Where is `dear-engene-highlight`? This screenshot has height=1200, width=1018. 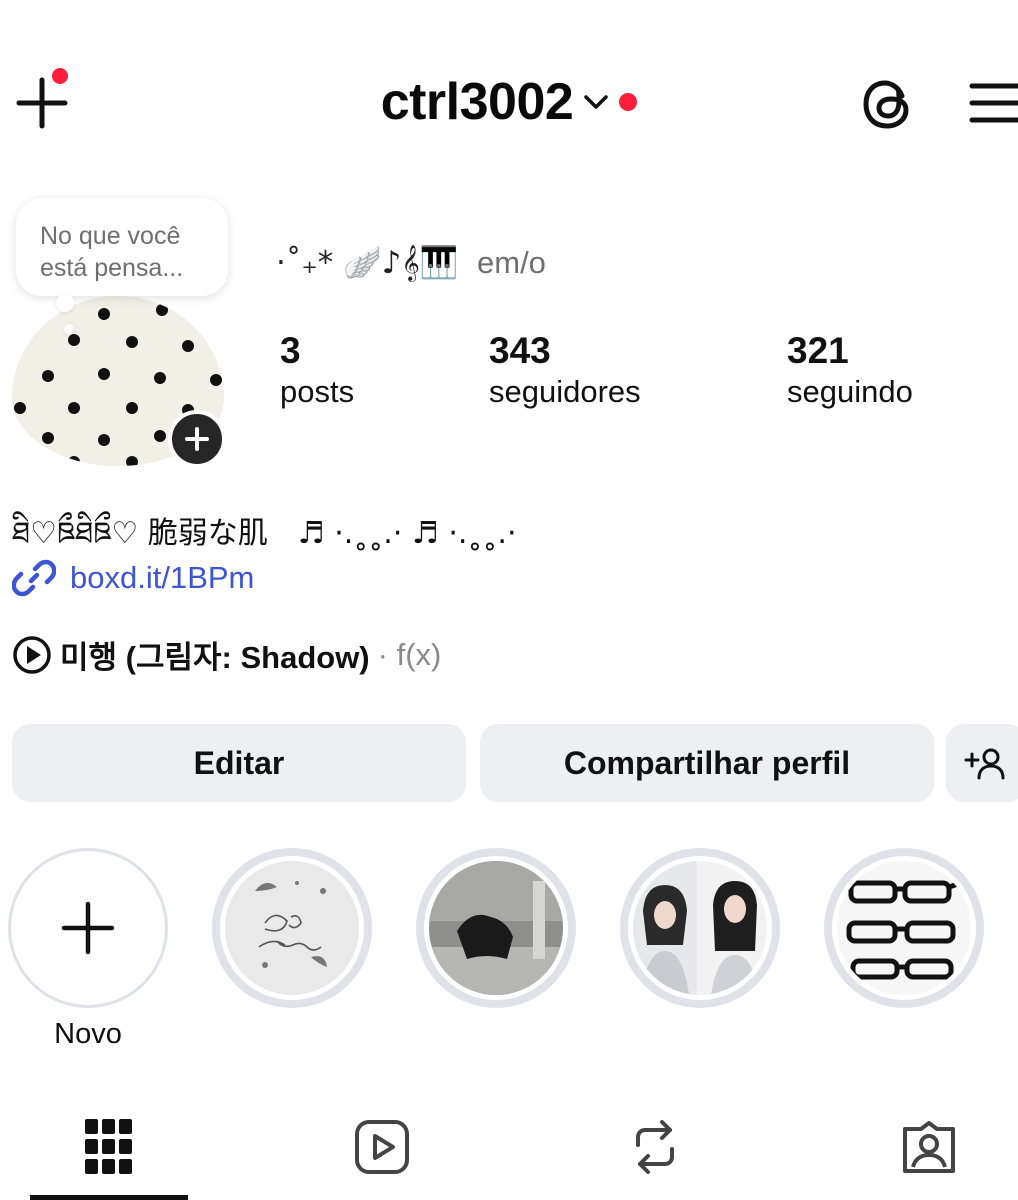
dear-engene-highlight is located at coordinates (292, 928).